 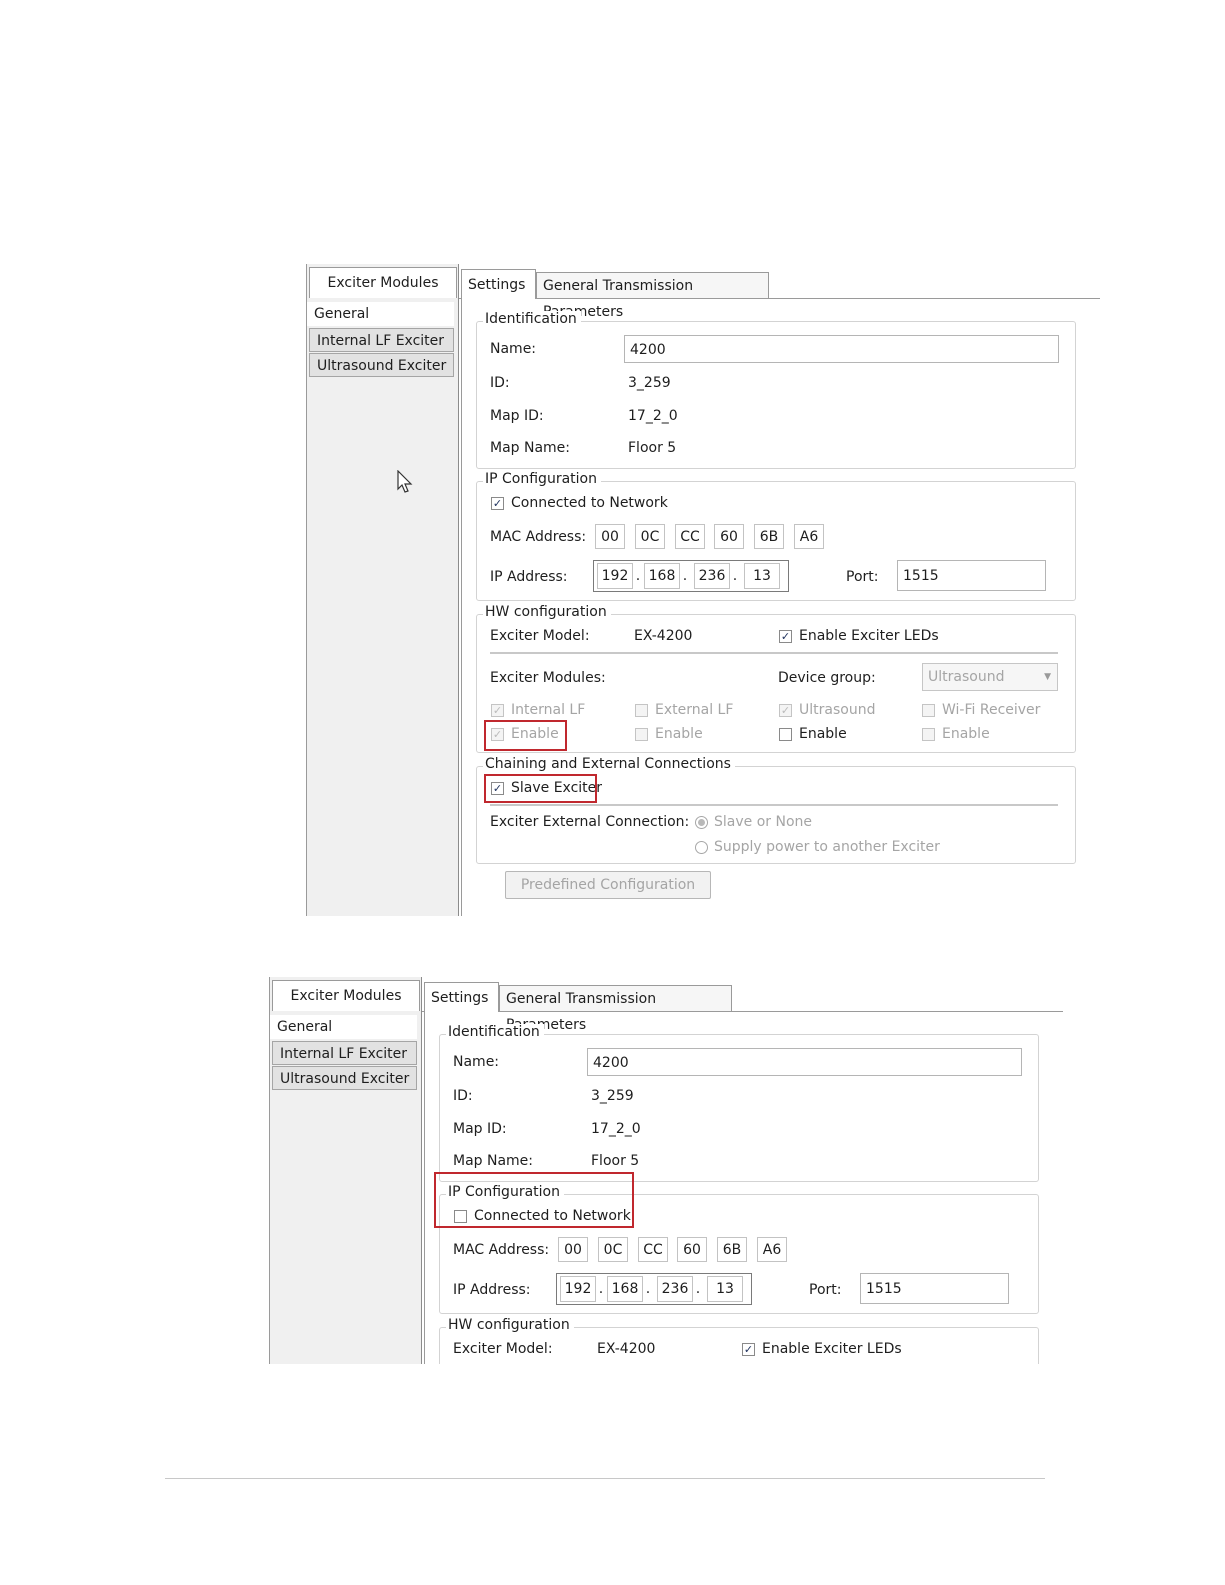 What do you see at coordinates (626, 1349) in the screenshot?
I see `exciter-model-value: EX-4200` at bounding box center [626, 1349].